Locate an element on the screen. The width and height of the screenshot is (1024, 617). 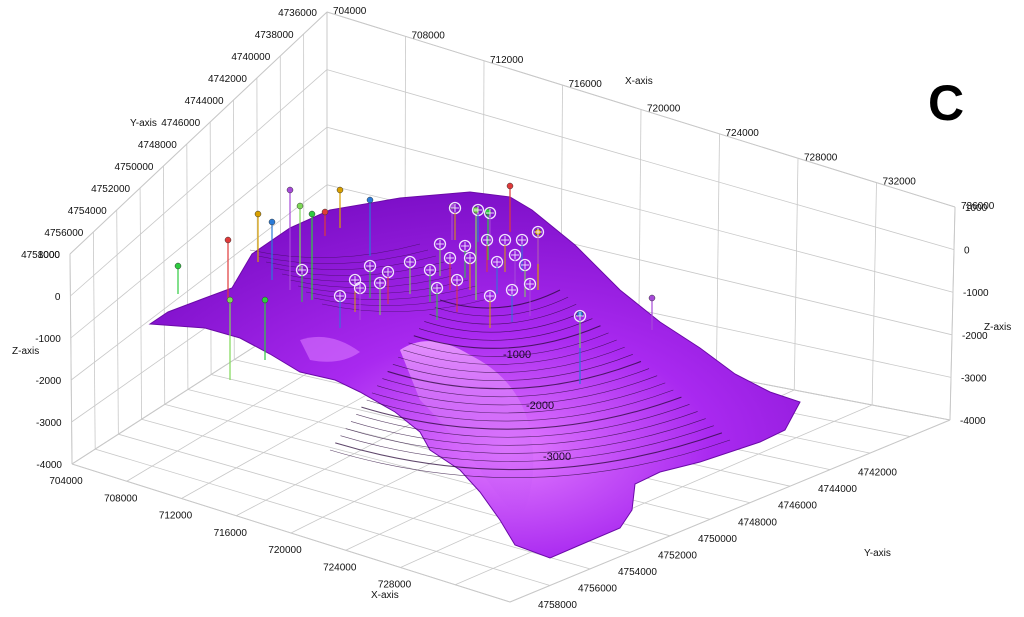
x-tick-top-1: 708000 is located at coordinates (429, 35).